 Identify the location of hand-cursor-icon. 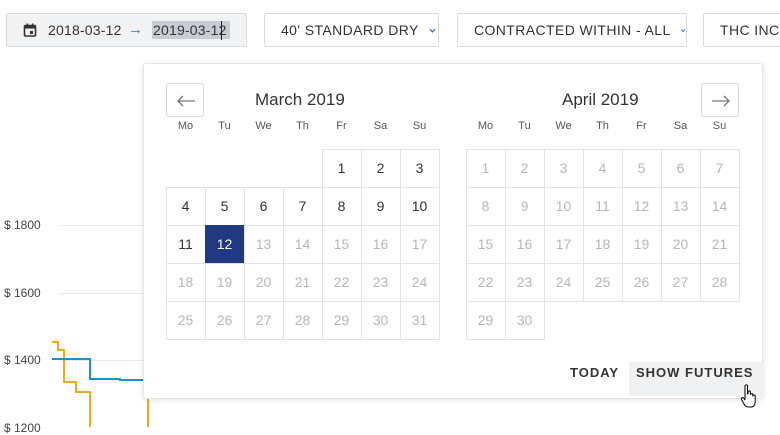
(748, 396).